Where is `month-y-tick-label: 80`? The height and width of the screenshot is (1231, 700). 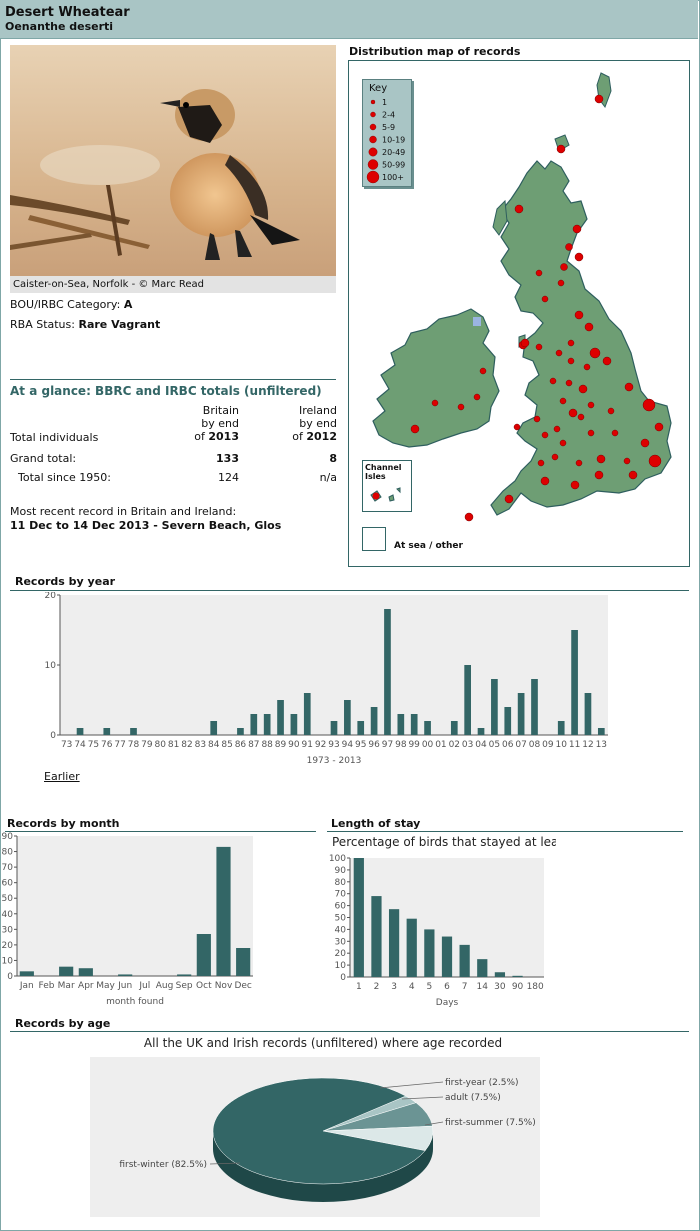 month-y-tick-label: 80 is located at coordinates (8, 853).